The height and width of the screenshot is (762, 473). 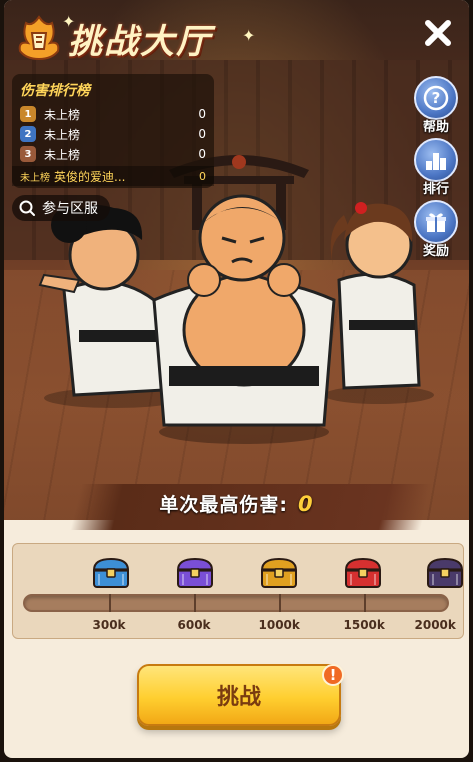 I want to click on milestone-label: 1000k, so click(x=279, y=625).